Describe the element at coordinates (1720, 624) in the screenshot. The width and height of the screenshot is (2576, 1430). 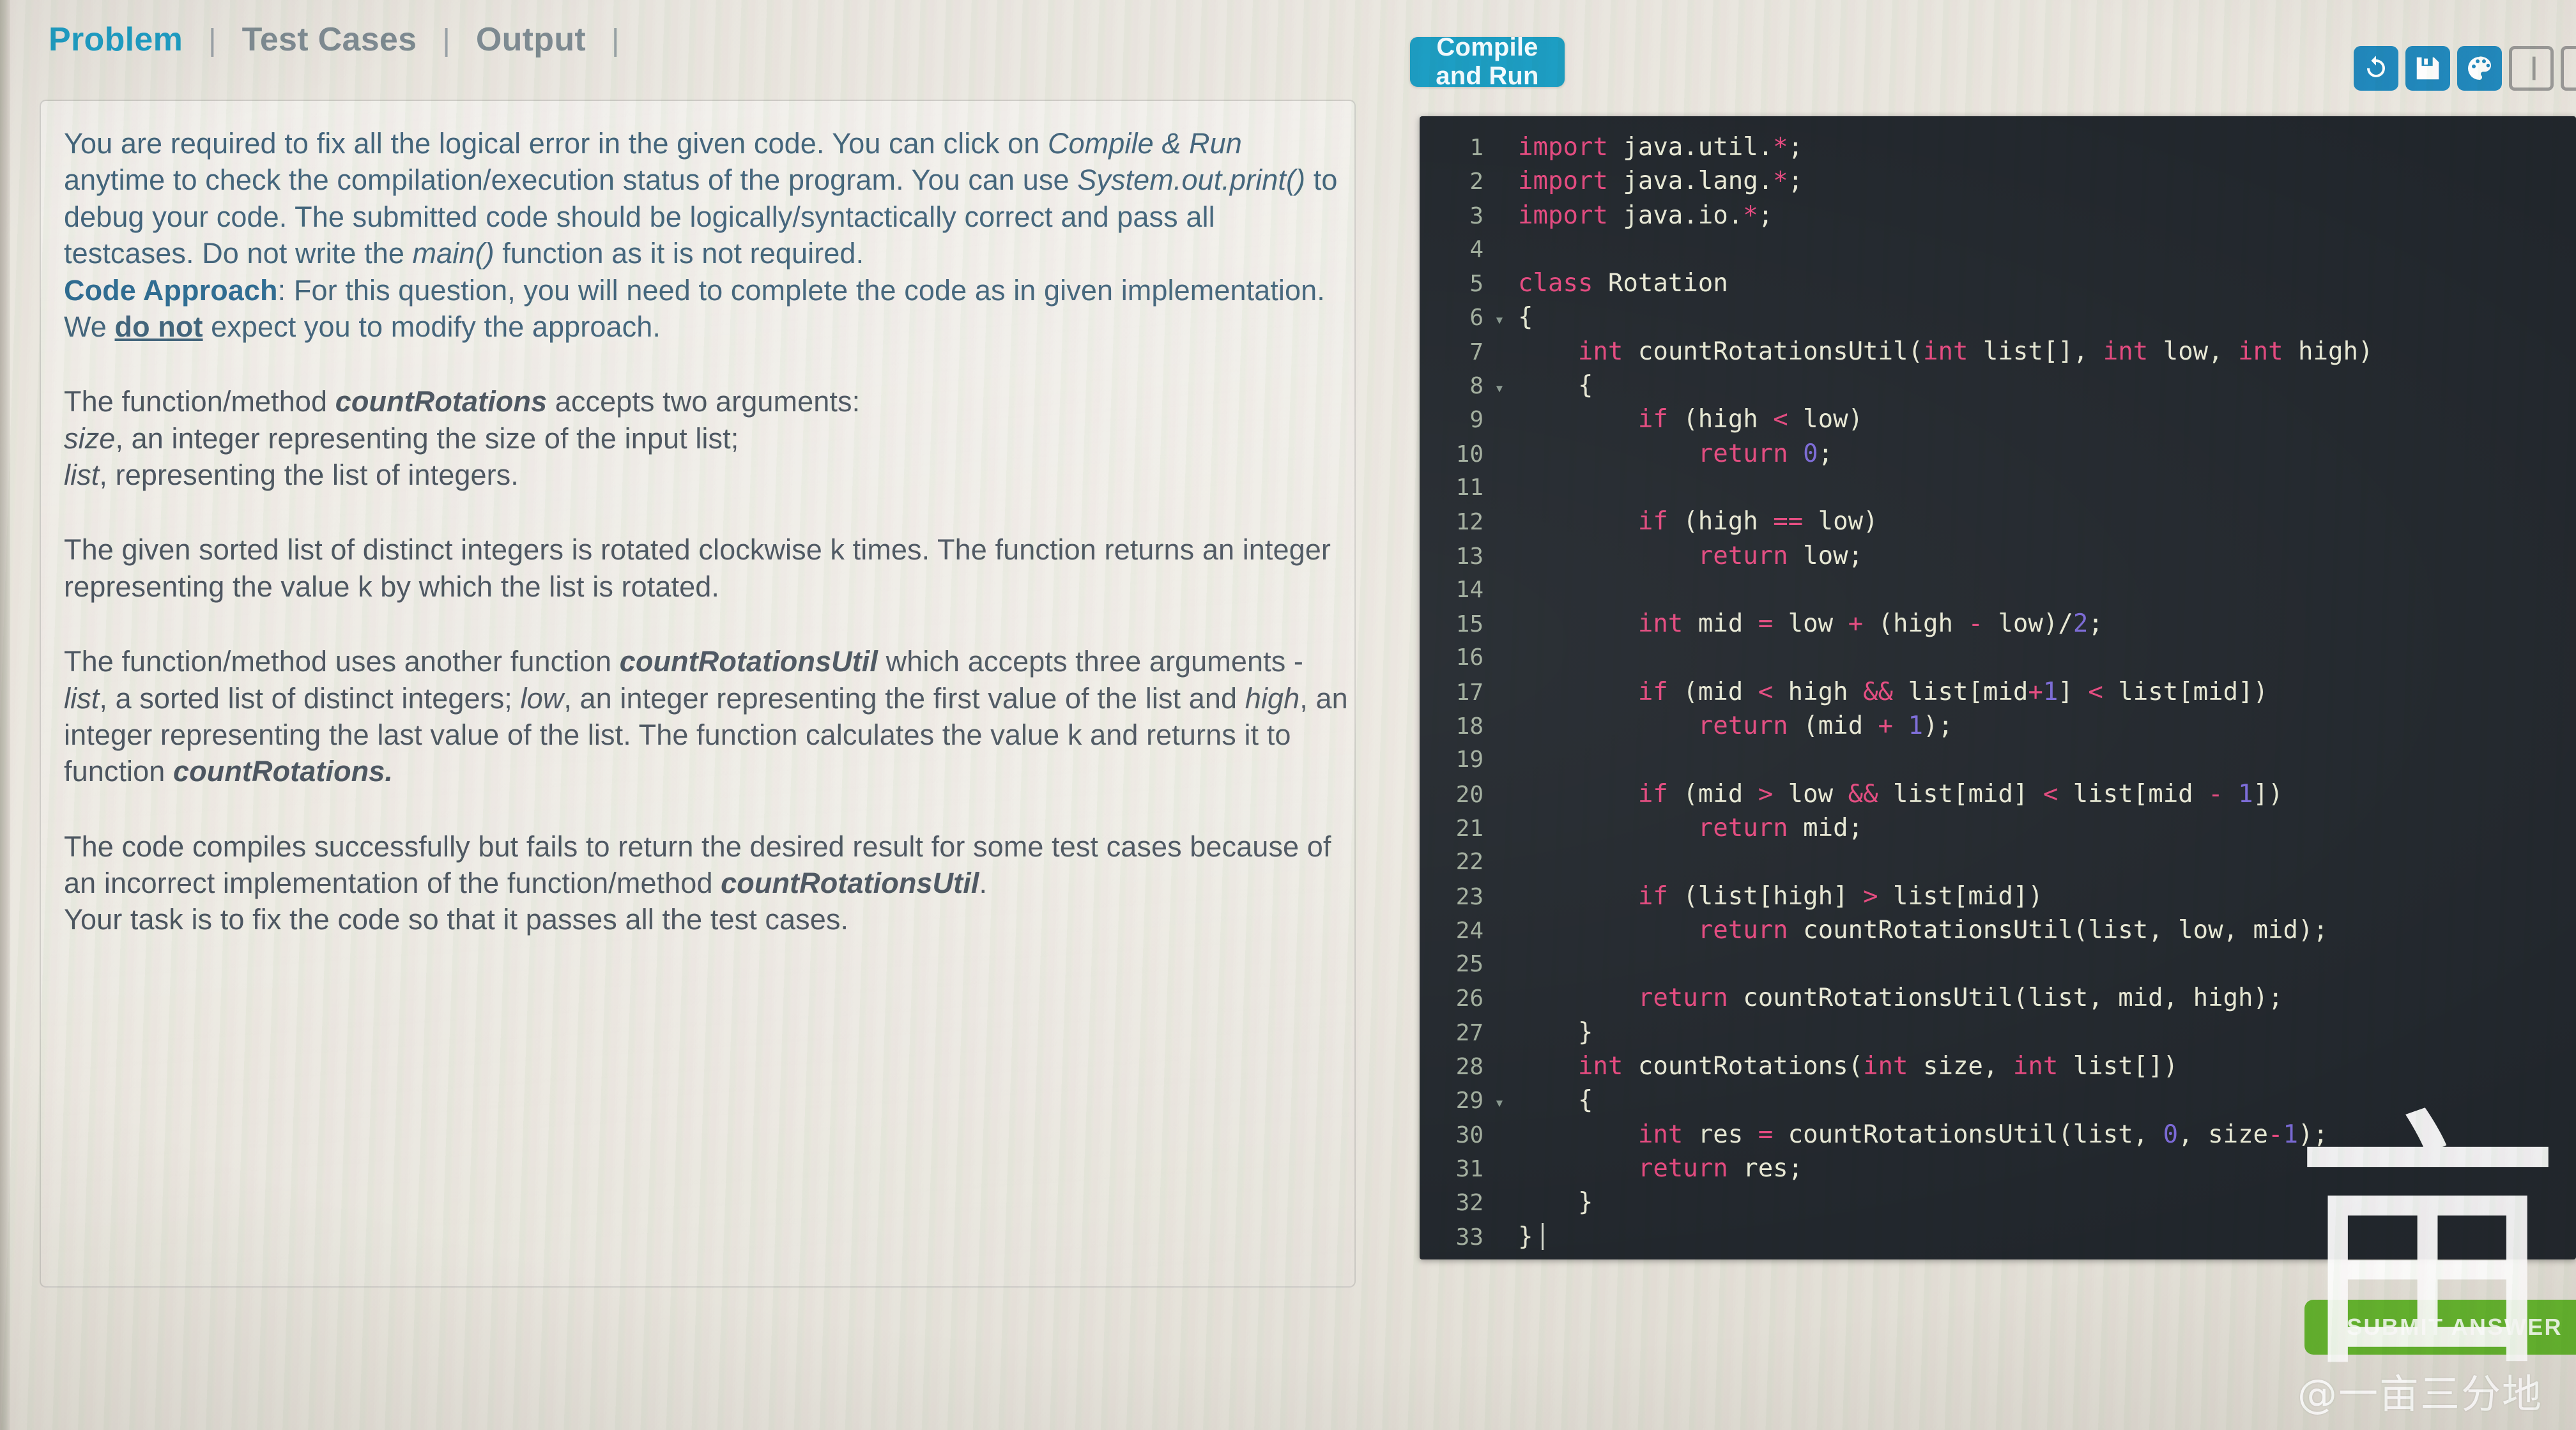
I see `code-token-punc: mid` at that location.